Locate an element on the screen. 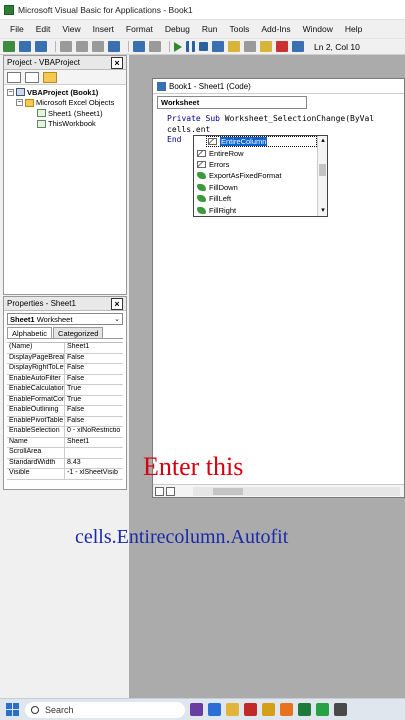 This screenshot has width=405, height=720. property-row: StandardWidth 8.43 is located at coordinates (65, 463).